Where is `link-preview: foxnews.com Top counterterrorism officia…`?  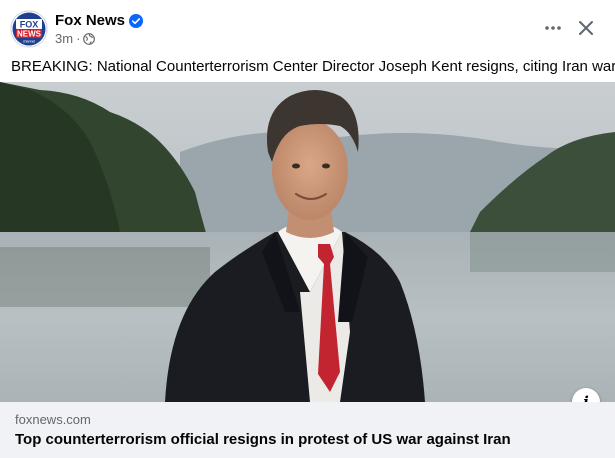
link-preview: foxnews.com Top counterterrorism officia… is located at coordinates (307, 430).